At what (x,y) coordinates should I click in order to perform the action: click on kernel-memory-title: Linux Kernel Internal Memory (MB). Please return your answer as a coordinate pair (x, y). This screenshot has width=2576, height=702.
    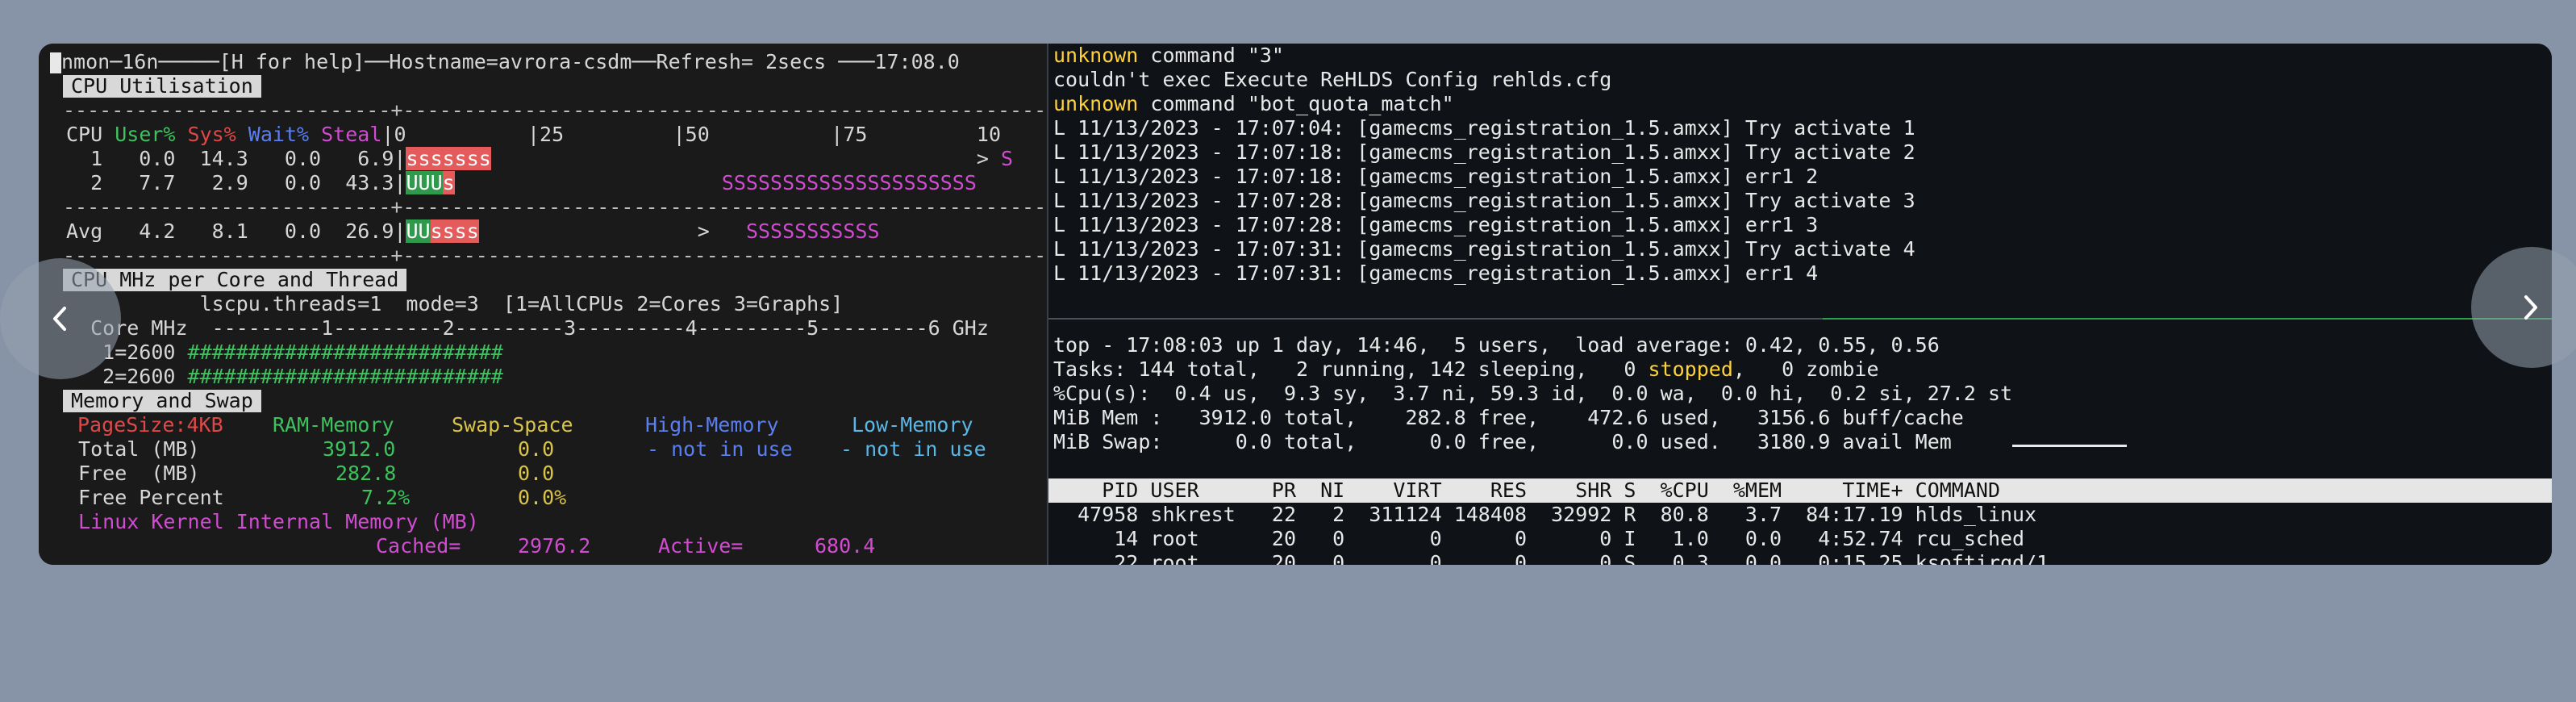
    Looking at the image, I should click on (272, 521).